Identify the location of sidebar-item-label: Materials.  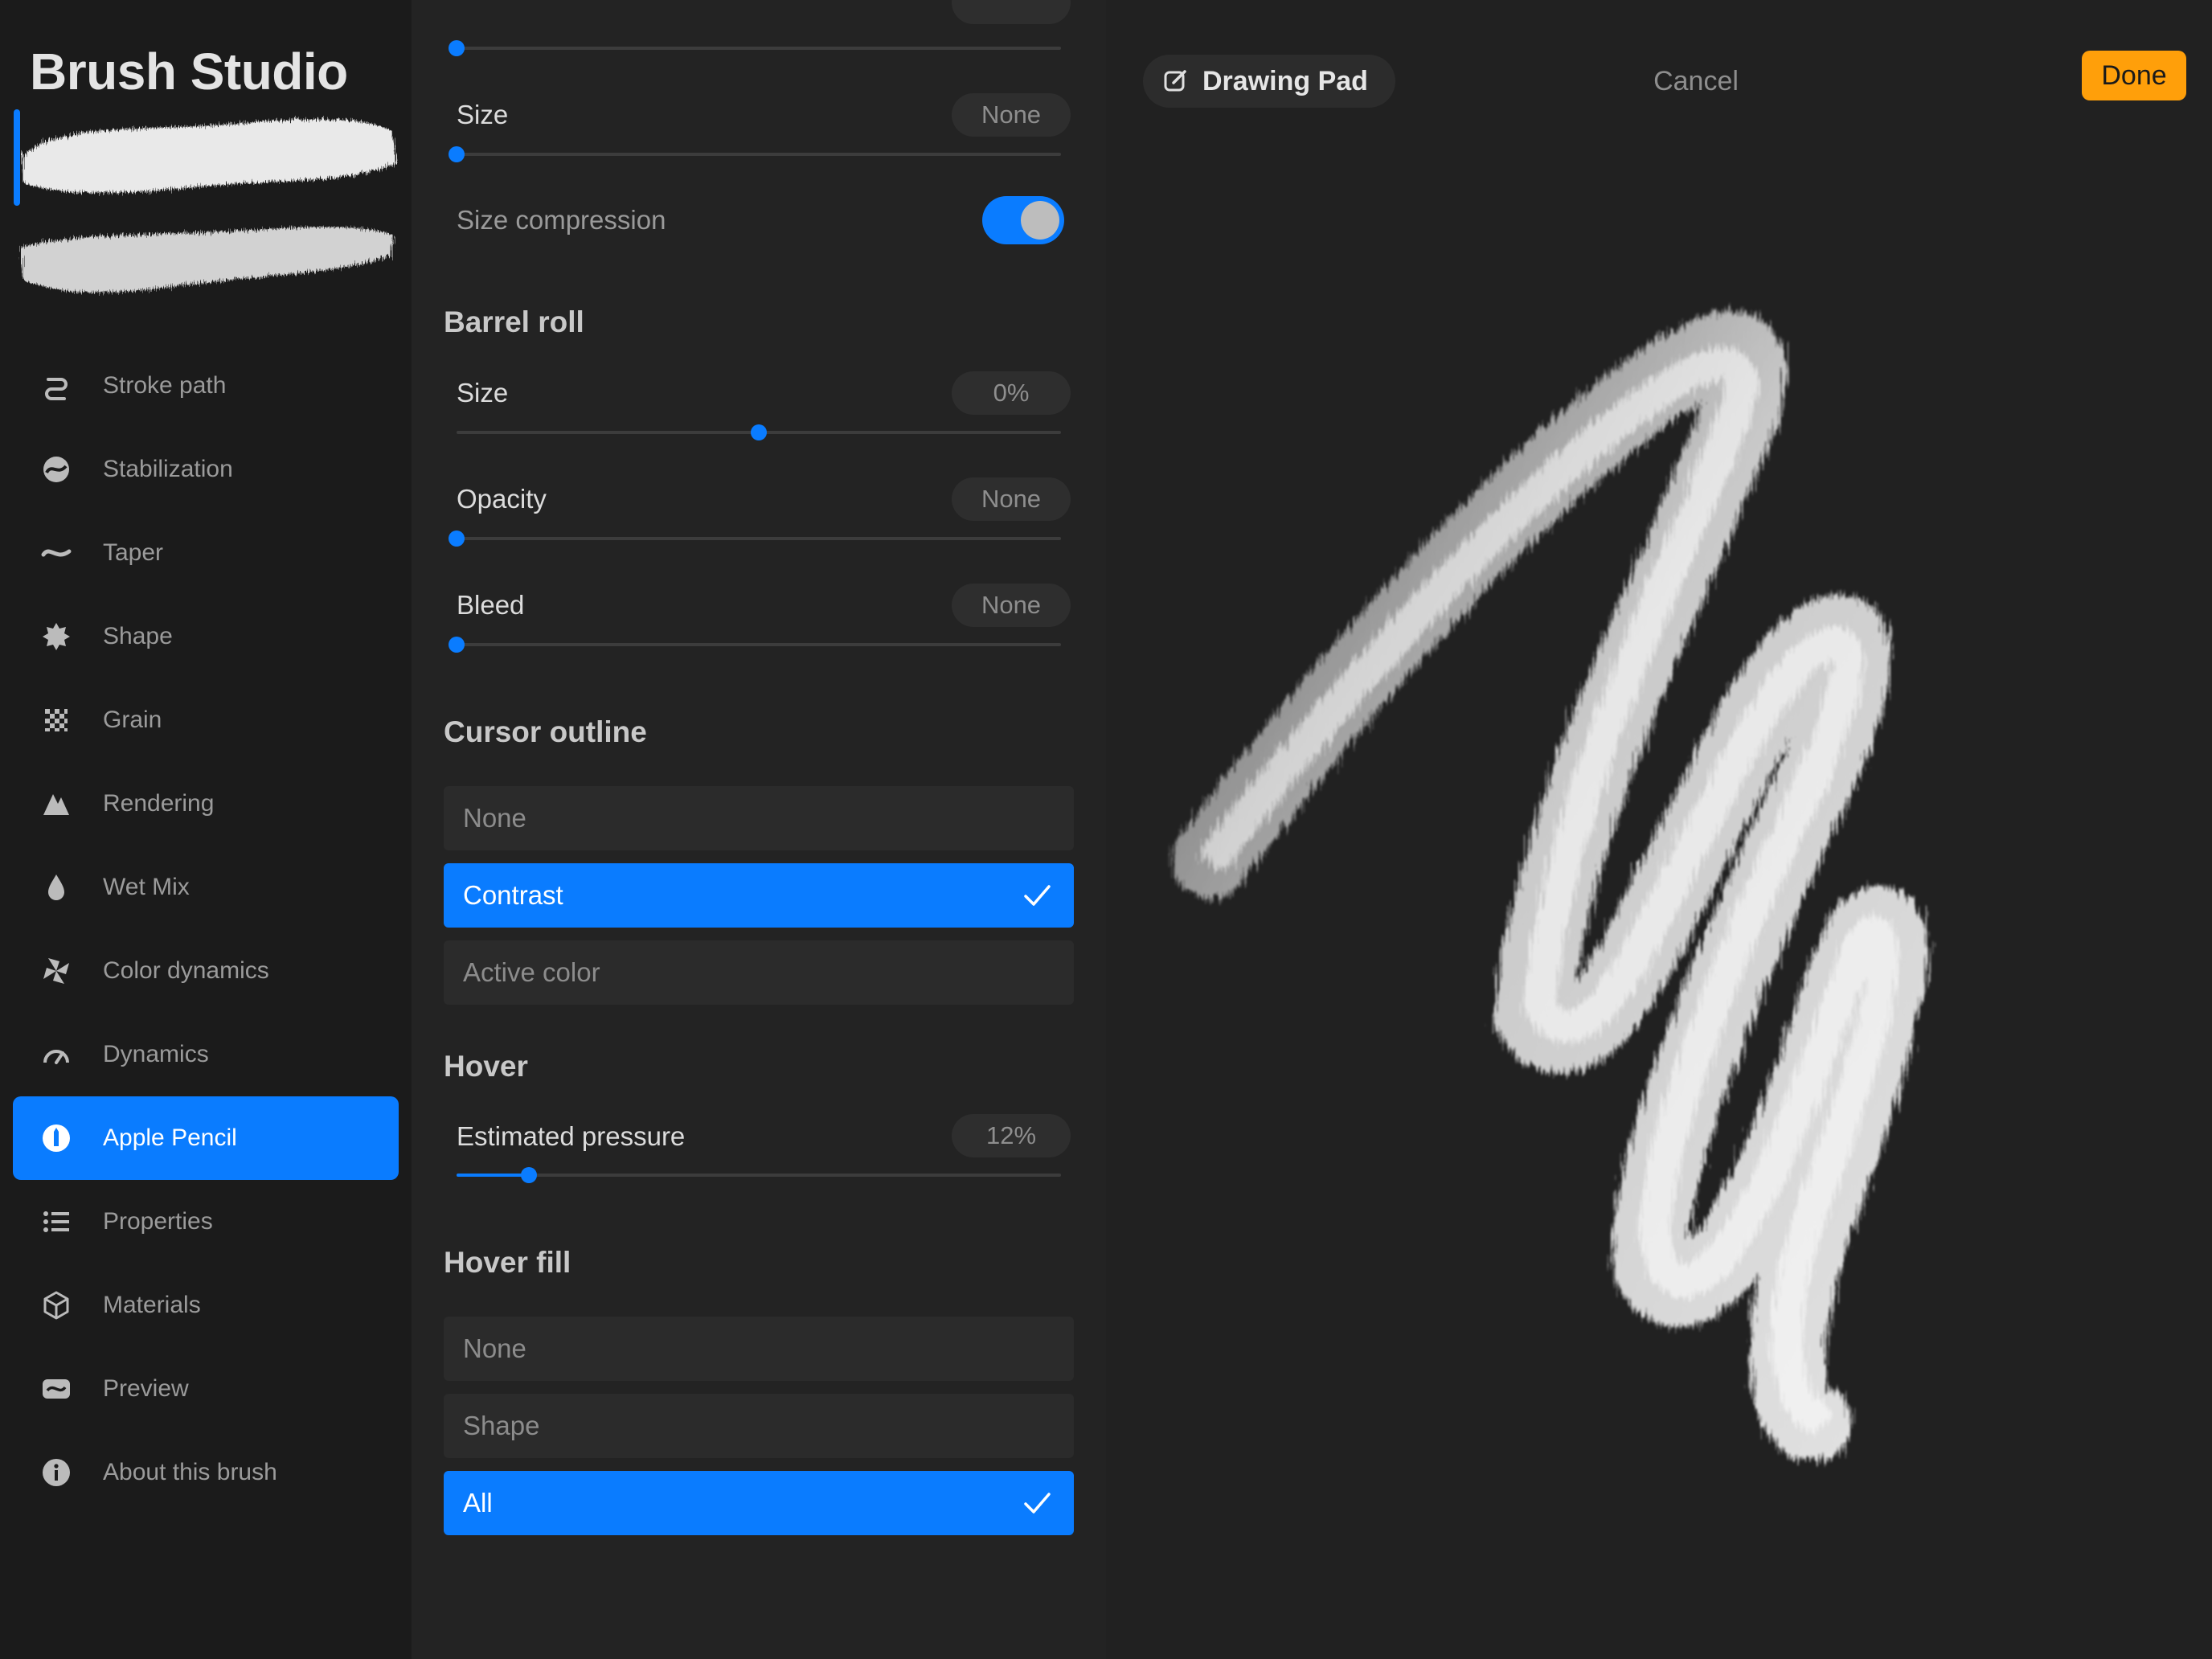
(152, 1305).